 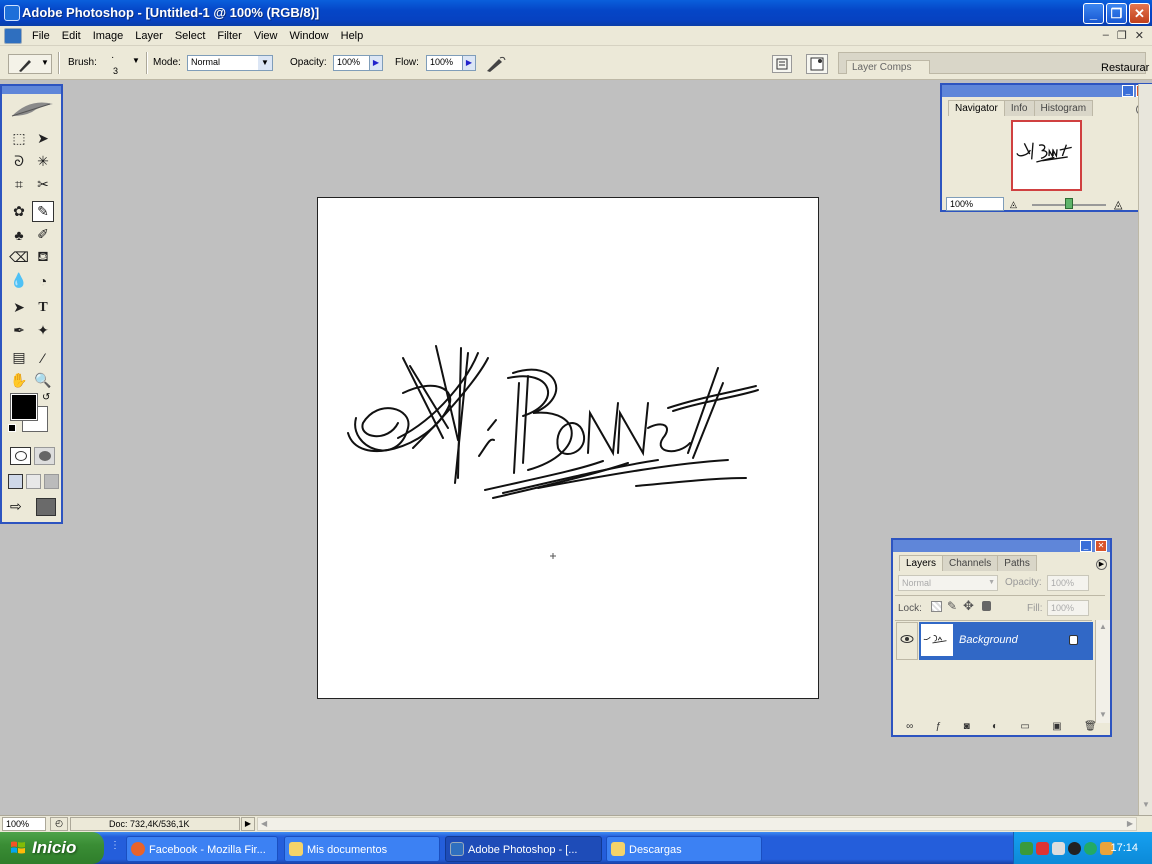 What do you see at coordinates (43, 234) in the screenshot?
I see `history-brush-tool-icon: ✐` at bounding box center [43, 234].